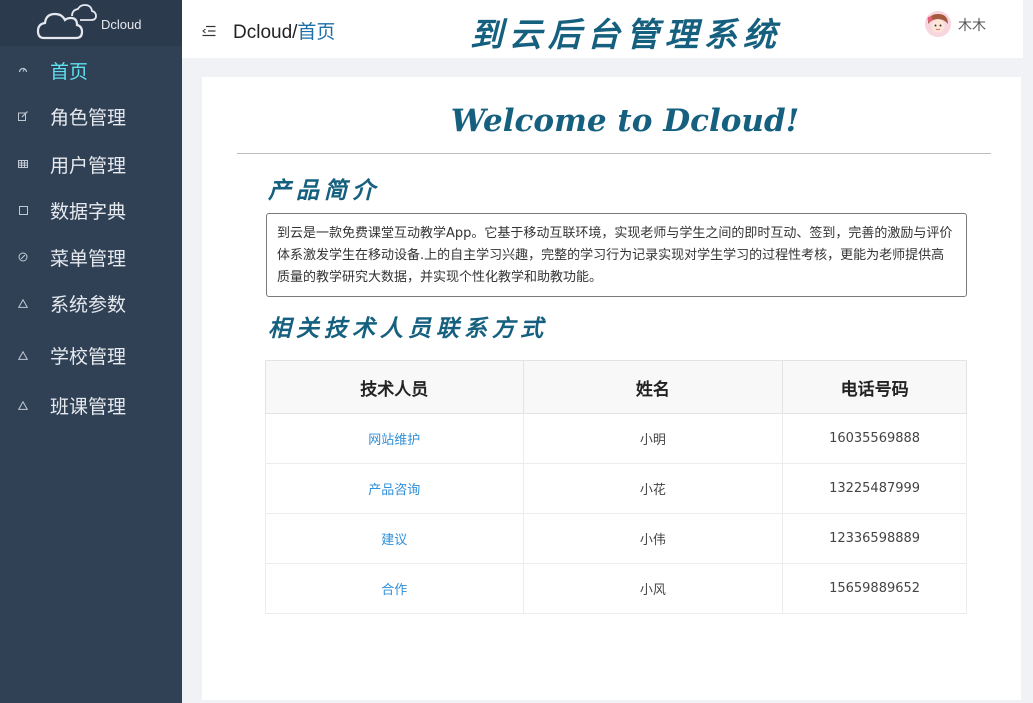 The image size is (1033, 703). Describe the element at coordinates (394, 488) in the screenshot. I see `role-link: 产品咨询` at that location.